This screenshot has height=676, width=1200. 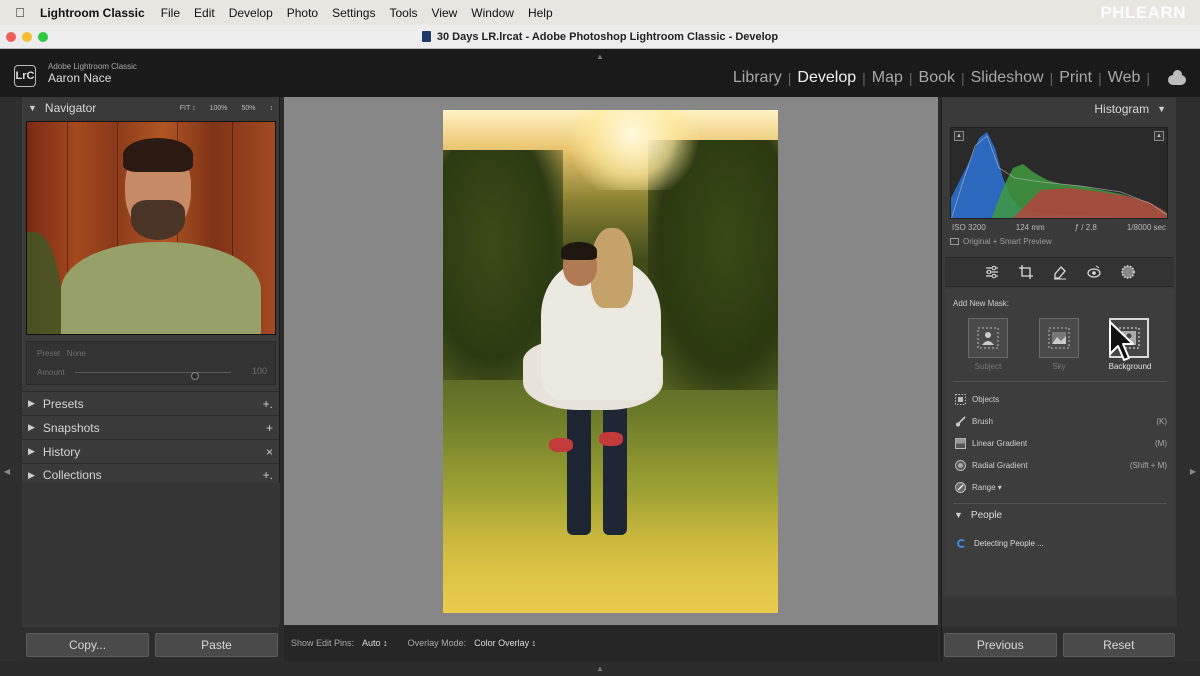 I want to click on crop-icon, so click(x=1026, y=272).